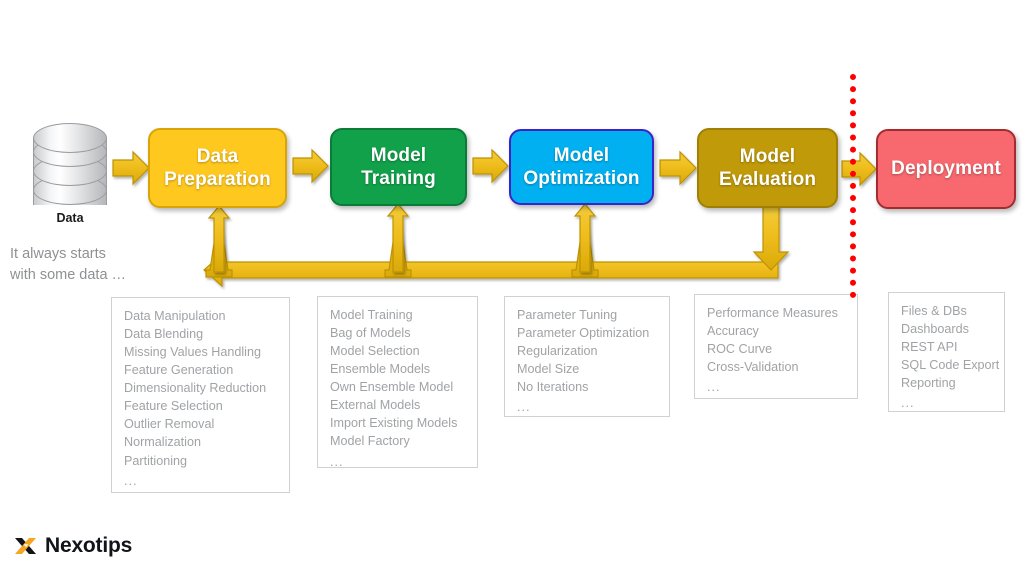 This screenshot has height=576, width=1024. I want to click on production-boundary-divider, so click(853, 186).